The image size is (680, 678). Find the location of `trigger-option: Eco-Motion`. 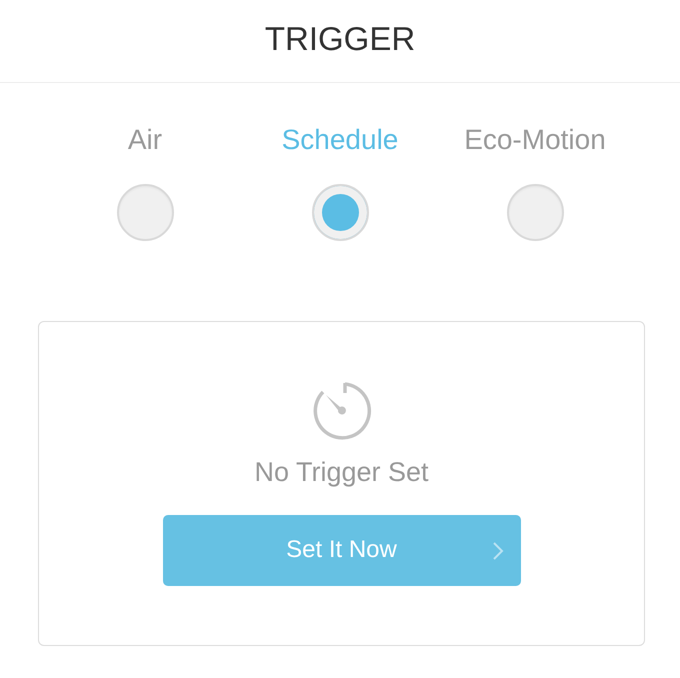

trigger-option: Eco-Motion is located at coordinates (535, 140).